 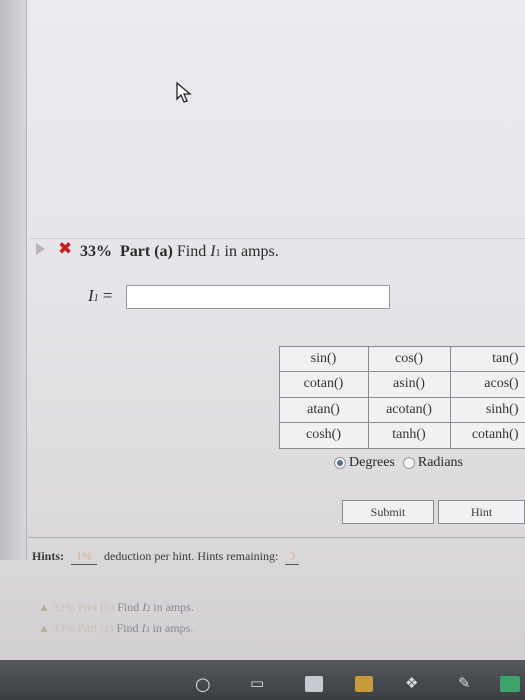 I want to click on part-c-percent: 33%, so click(x=63, y=628).